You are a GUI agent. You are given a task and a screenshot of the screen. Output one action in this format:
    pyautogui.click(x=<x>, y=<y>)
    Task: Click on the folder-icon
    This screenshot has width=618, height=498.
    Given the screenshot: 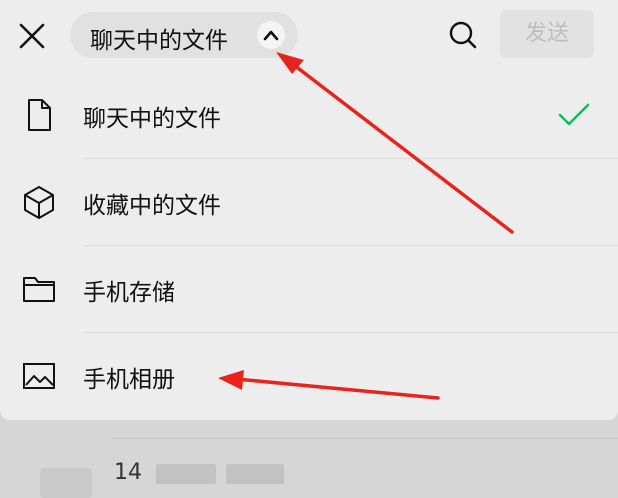 What is the action you would take?
    pyautogui.click(x=39, y=289)
    